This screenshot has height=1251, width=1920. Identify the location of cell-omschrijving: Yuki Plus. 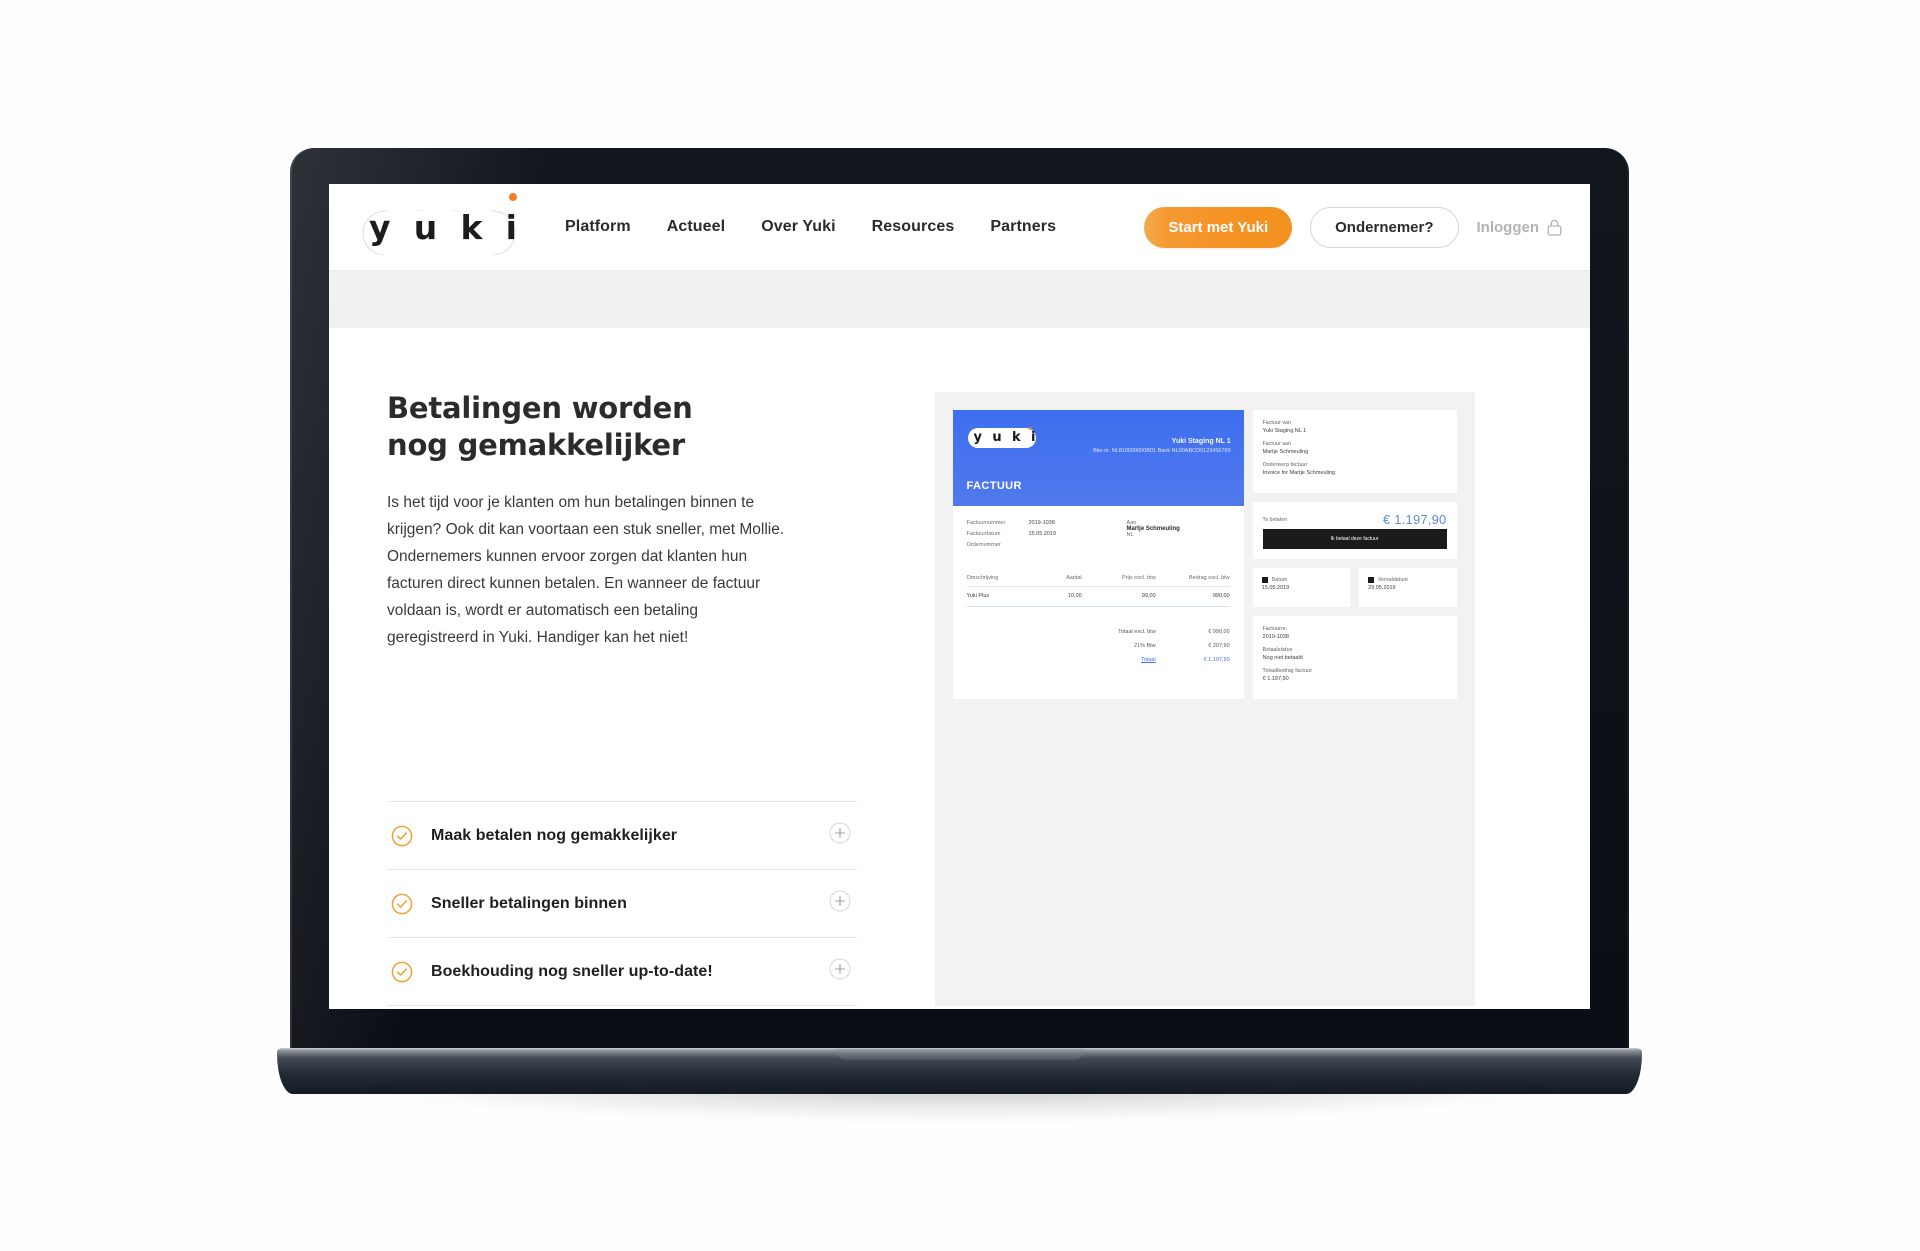
(978, 596).